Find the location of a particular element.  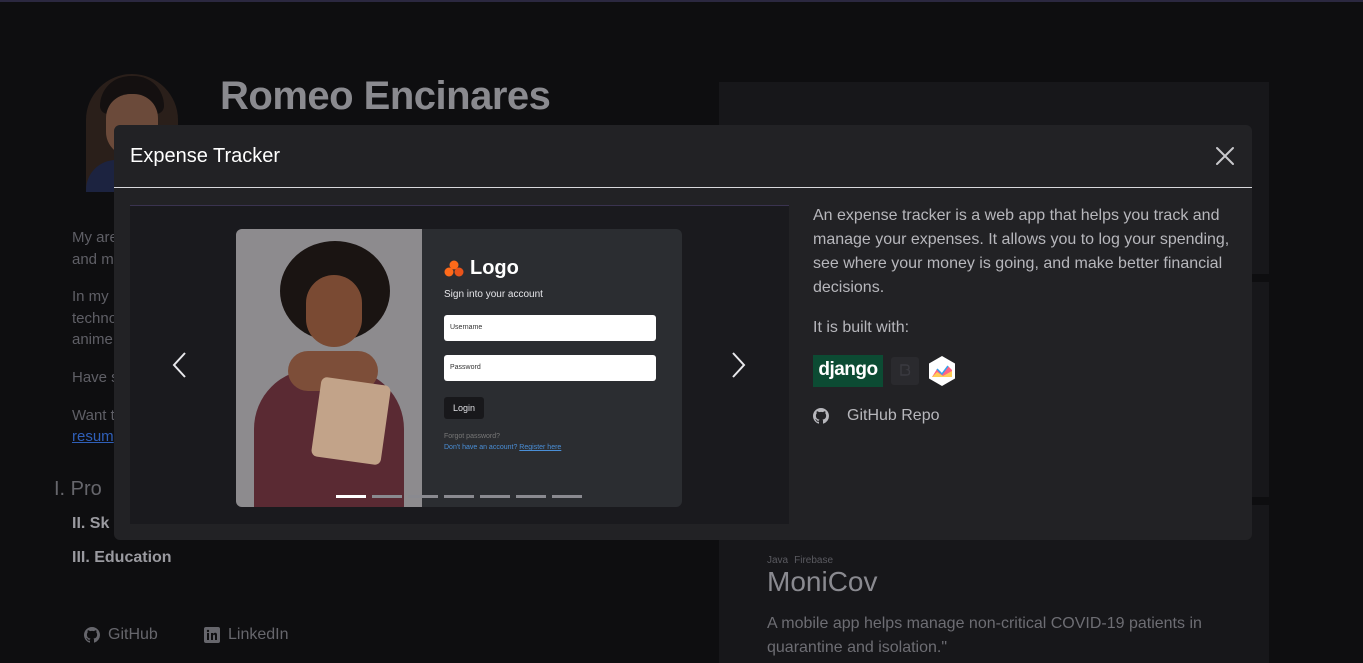

bio-line: My are is located at coordinates (95, 237).